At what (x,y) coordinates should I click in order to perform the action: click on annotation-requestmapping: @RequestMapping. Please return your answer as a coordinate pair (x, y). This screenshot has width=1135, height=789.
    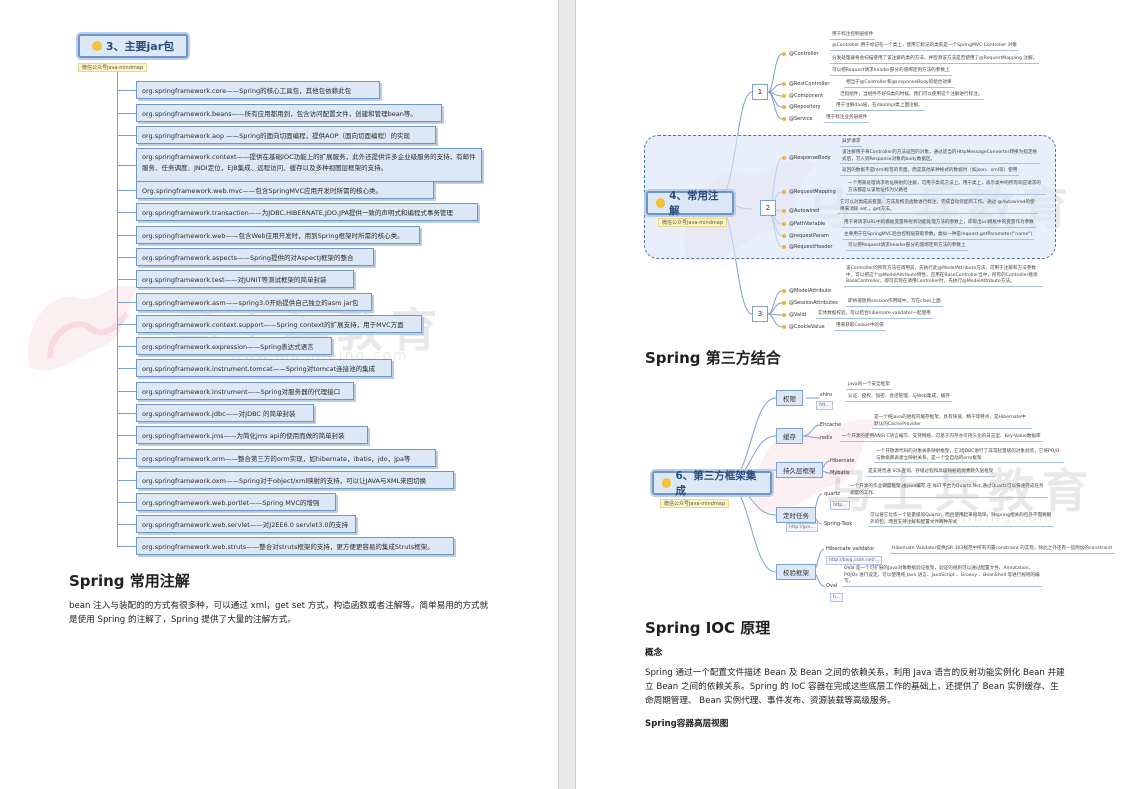
    Looking at the image, I should click on (809, 192).